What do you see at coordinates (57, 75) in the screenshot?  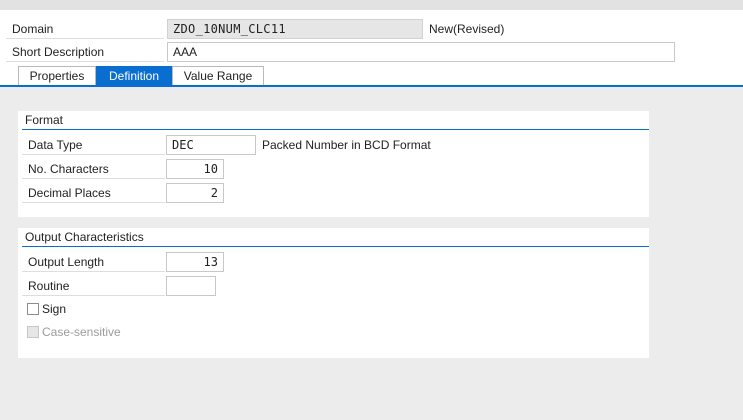 I see `tab-properties: Properties` at bounding box center [57, 75].